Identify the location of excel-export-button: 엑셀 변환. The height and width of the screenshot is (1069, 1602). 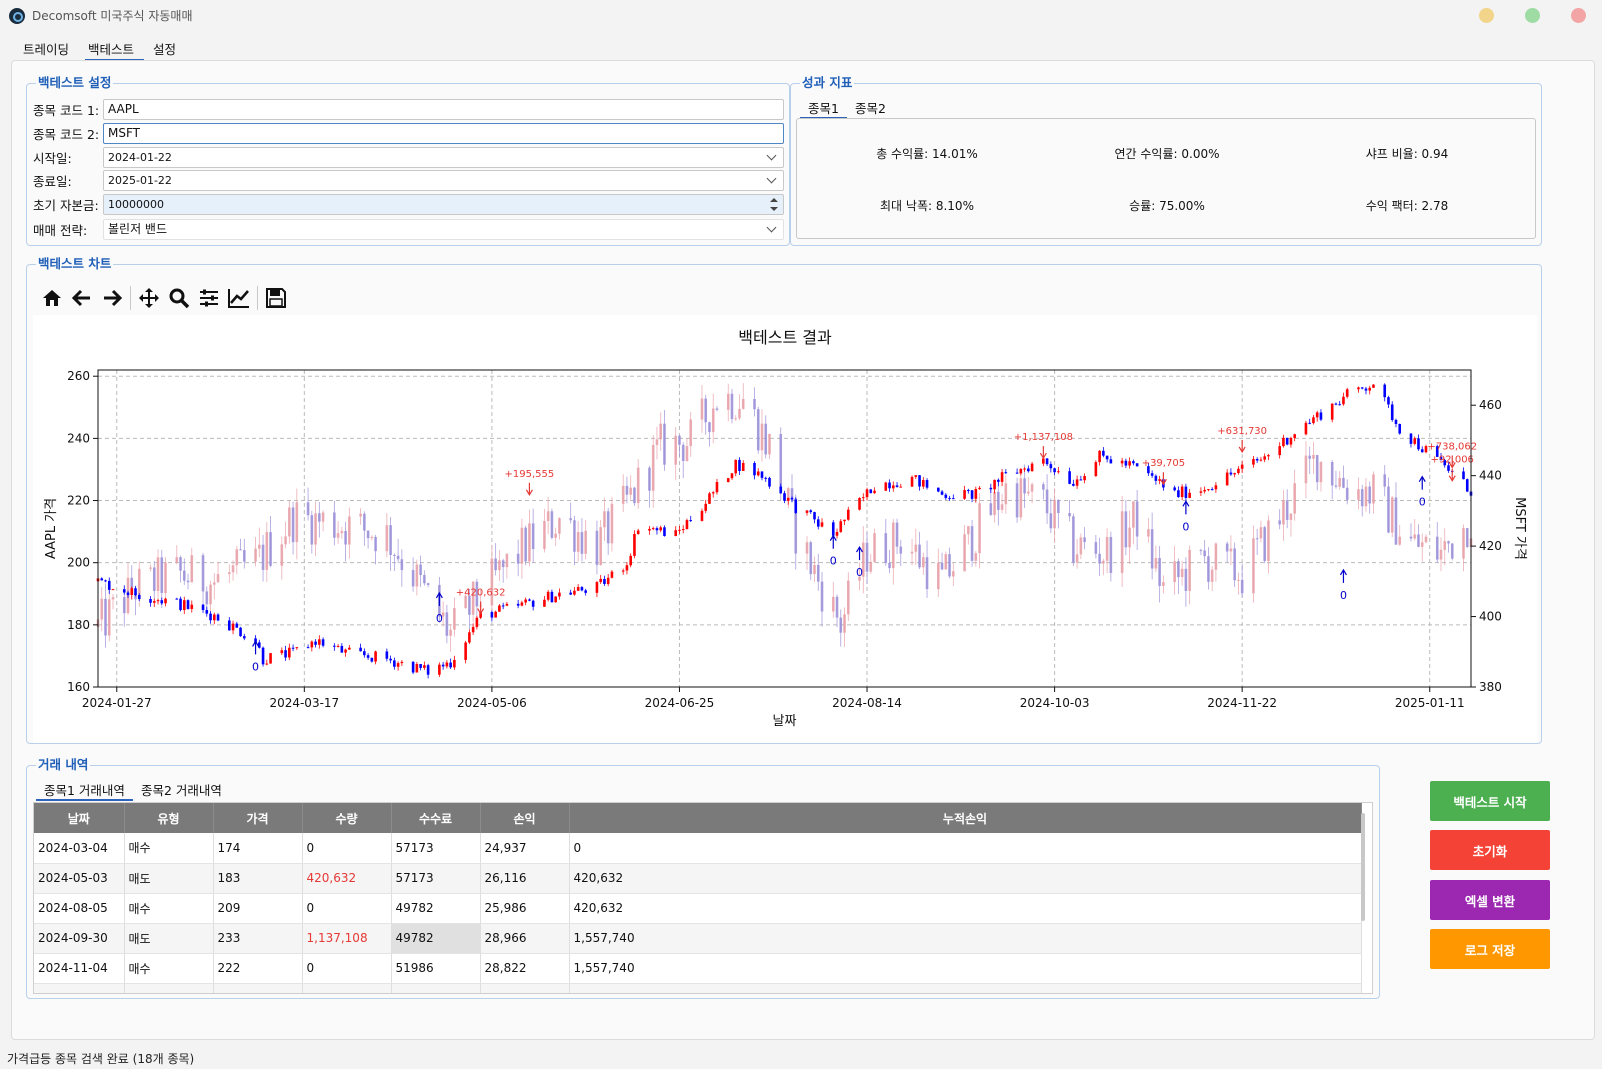
(1490, 900).